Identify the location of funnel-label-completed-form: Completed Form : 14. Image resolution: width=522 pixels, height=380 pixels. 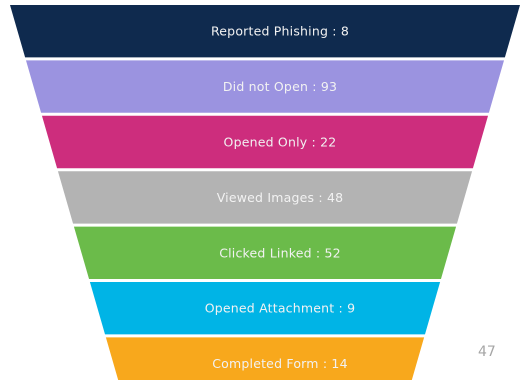
(280, 363).